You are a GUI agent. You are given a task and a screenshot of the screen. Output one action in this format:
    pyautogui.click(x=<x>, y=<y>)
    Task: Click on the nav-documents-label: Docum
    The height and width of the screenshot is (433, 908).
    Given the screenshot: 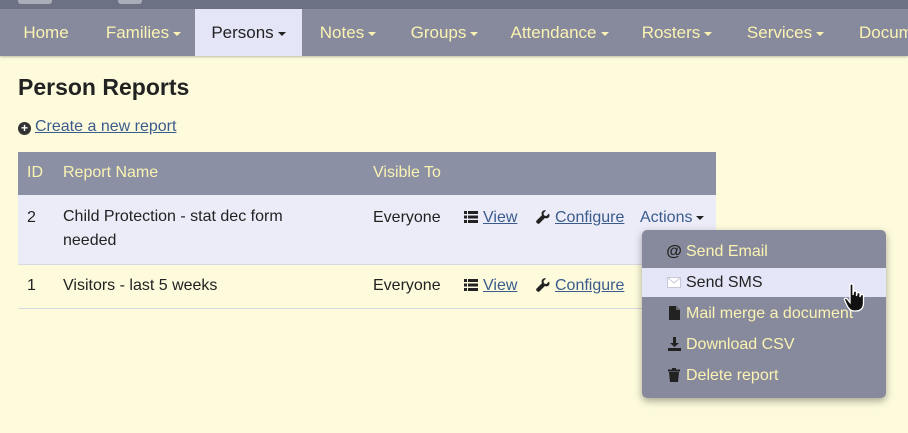 What is the action you would take?
    pyautogui.click(x=883, y=32)
    